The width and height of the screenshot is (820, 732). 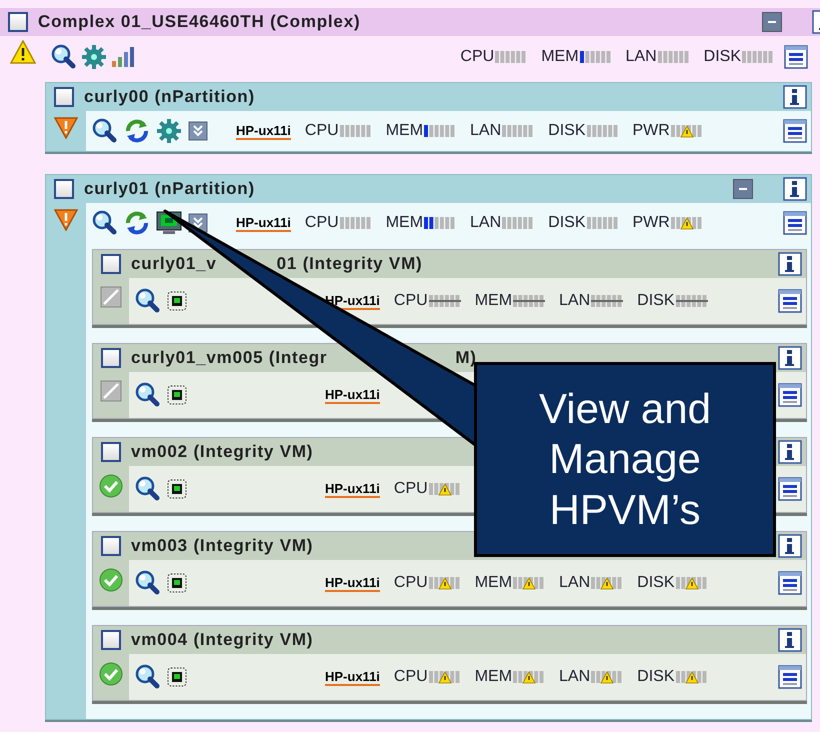 I want to click on node-title: M), so click(x=466, y=358).